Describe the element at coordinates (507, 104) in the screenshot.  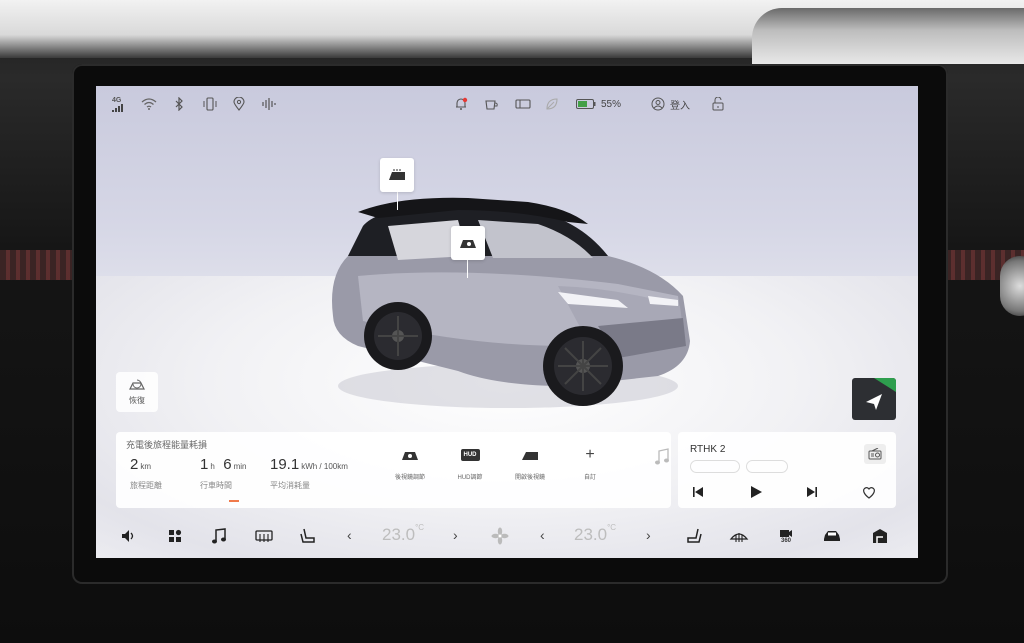
I see `status-bar: 4G 55% 登入` at that location.